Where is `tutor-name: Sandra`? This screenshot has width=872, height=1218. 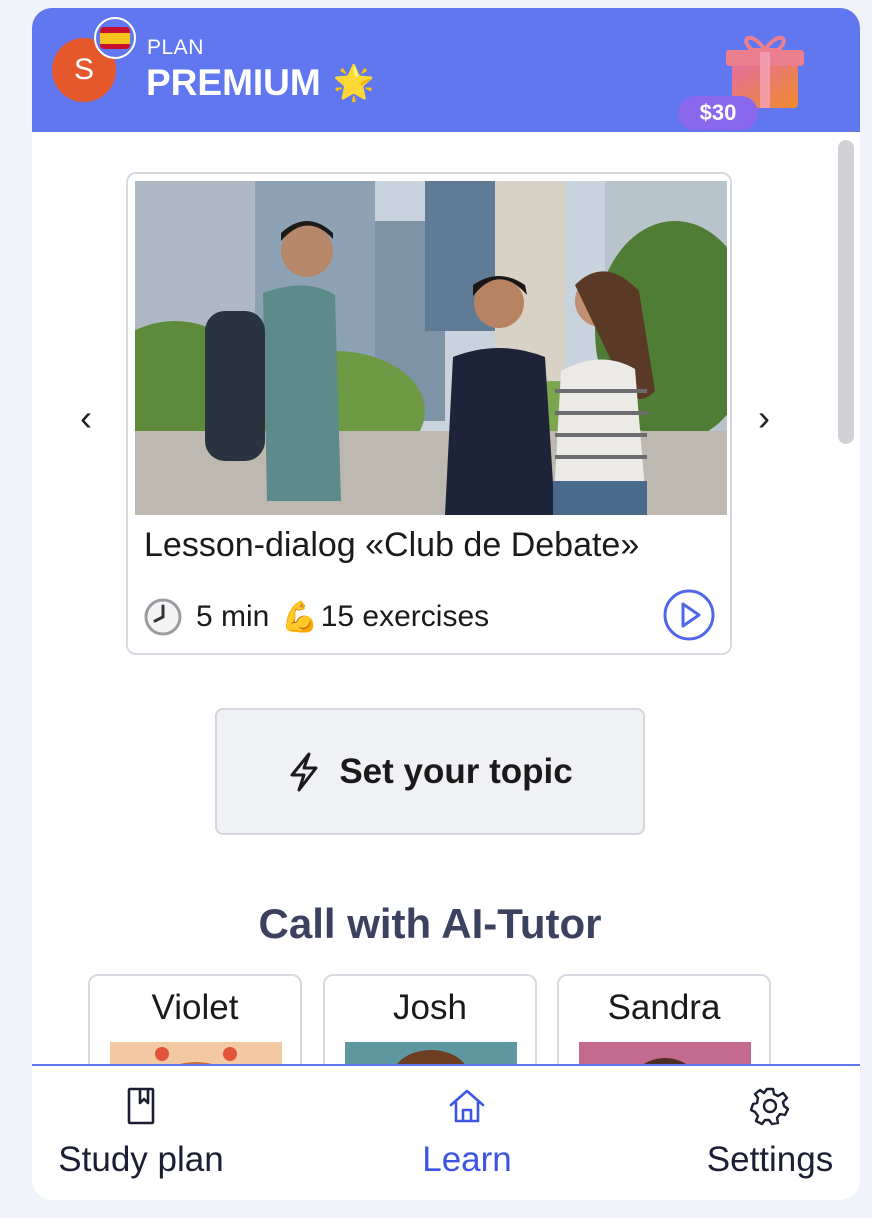 tutor-name: Sandra is located at coordinates (664, 1007).